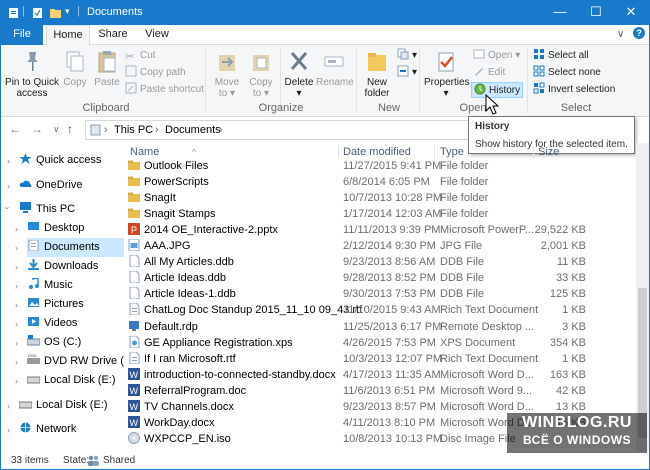 This screenshot has width=650, height=470. Describe the element at coordinates (71, 160) in the screenshot. I see `nav-item-quick-access: Quick access` at that location.